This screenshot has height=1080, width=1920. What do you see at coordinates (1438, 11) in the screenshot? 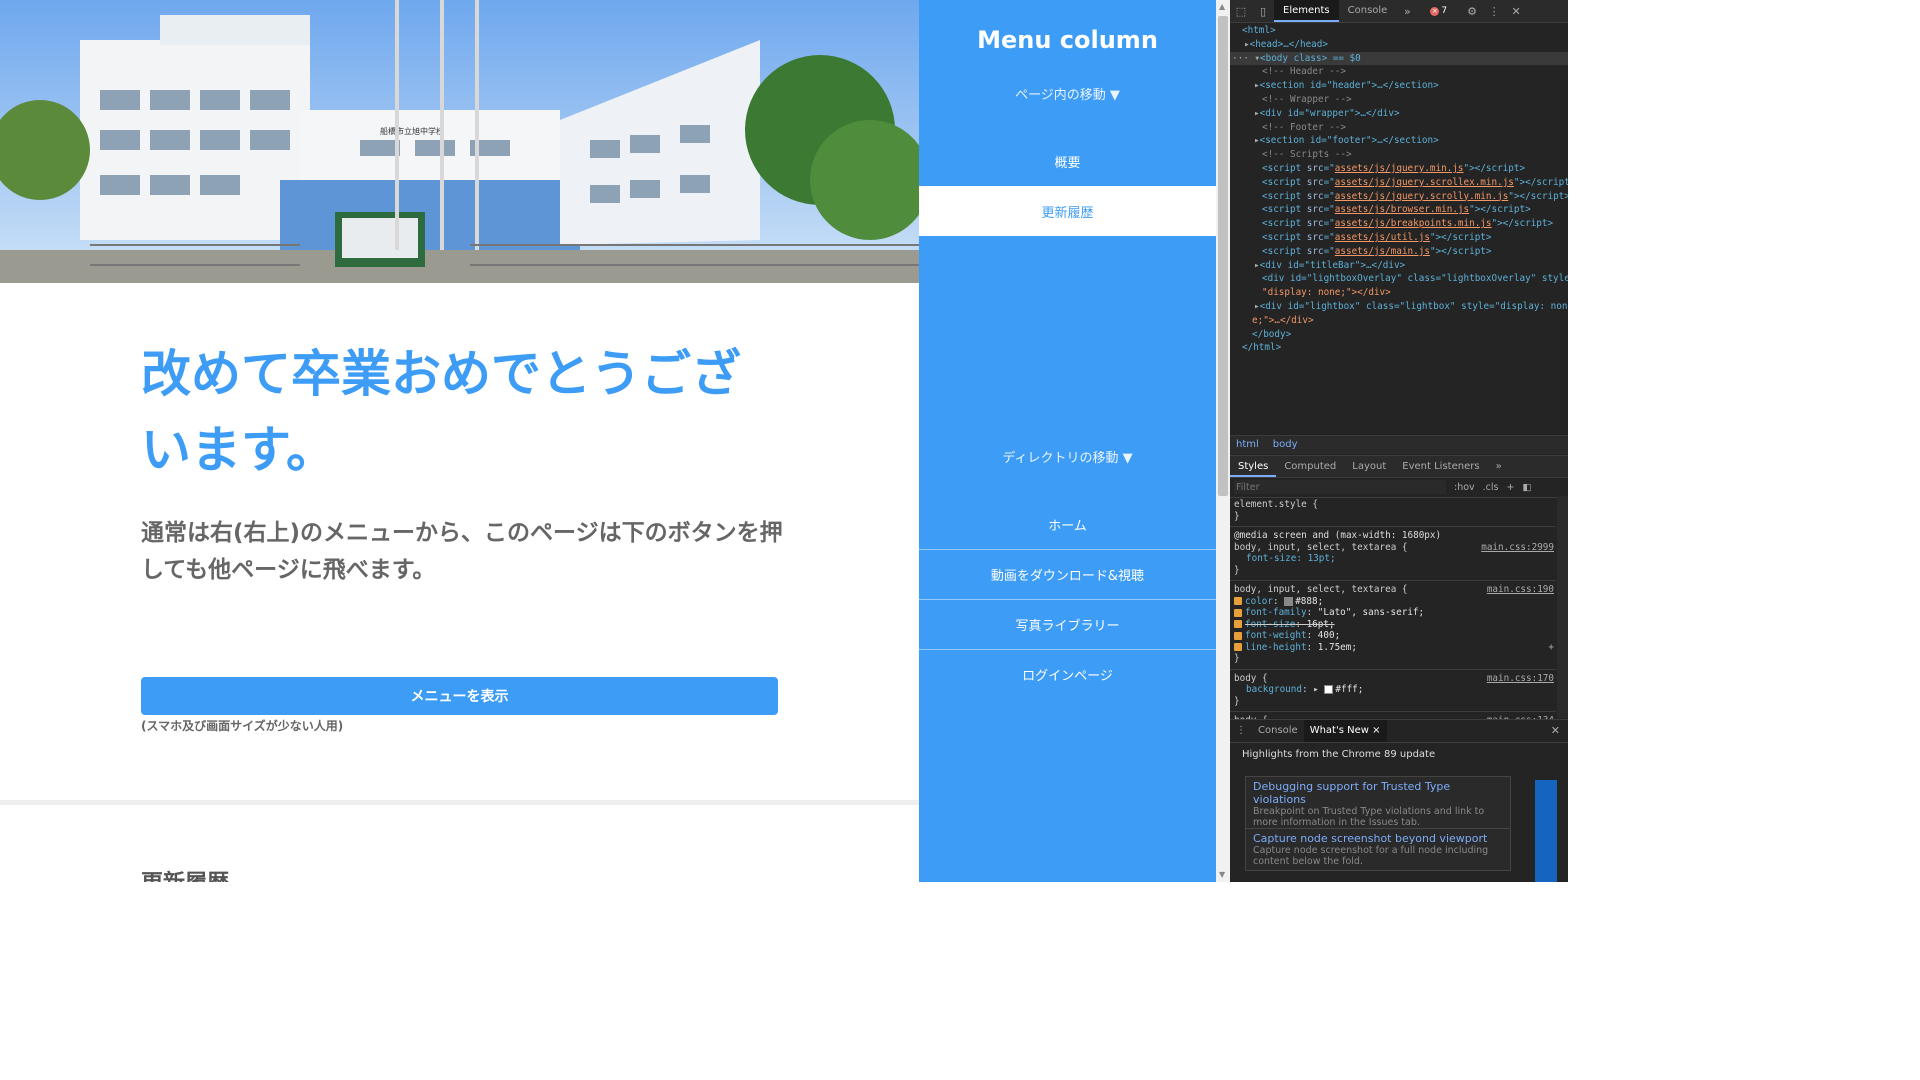
I see `error-count-badge: × 7` at bounding box center [1438, 11].